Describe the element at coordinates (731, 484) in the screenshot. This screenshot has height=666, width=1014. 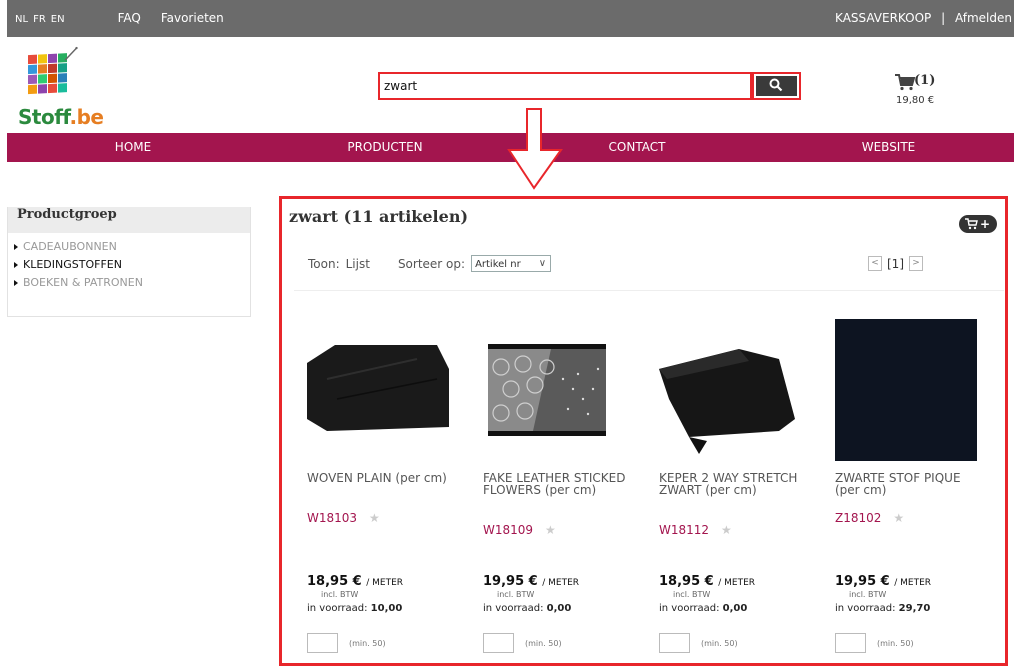
I see `product-name: KEPER 2 WAY STRETCH ZWART (per cm)` at that location.